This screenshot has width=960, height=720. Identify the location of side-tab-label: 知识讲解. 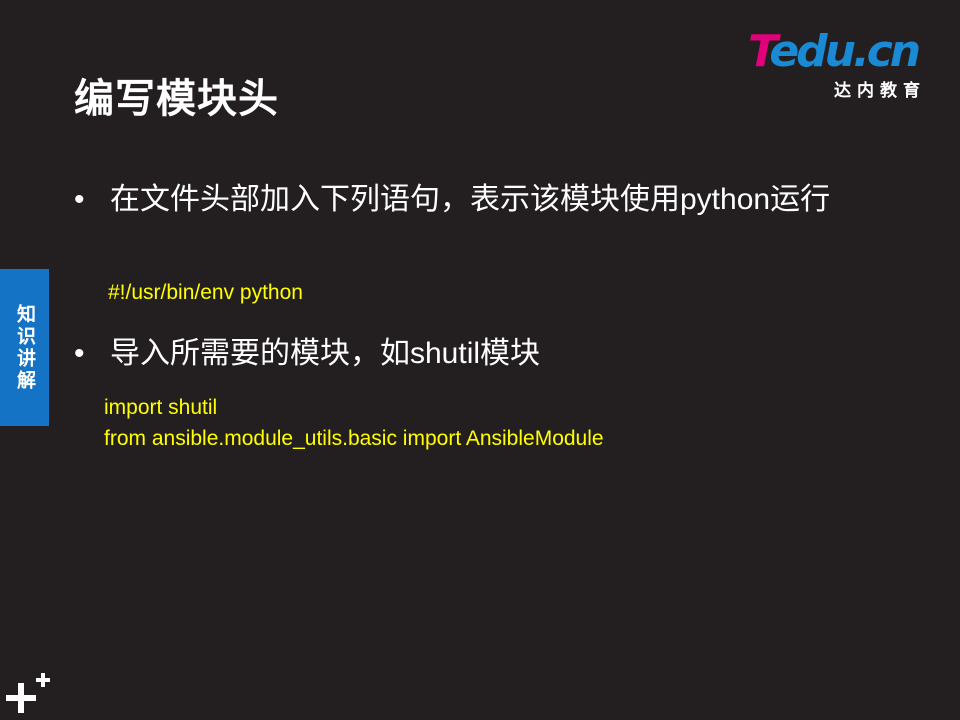
(24, 347).